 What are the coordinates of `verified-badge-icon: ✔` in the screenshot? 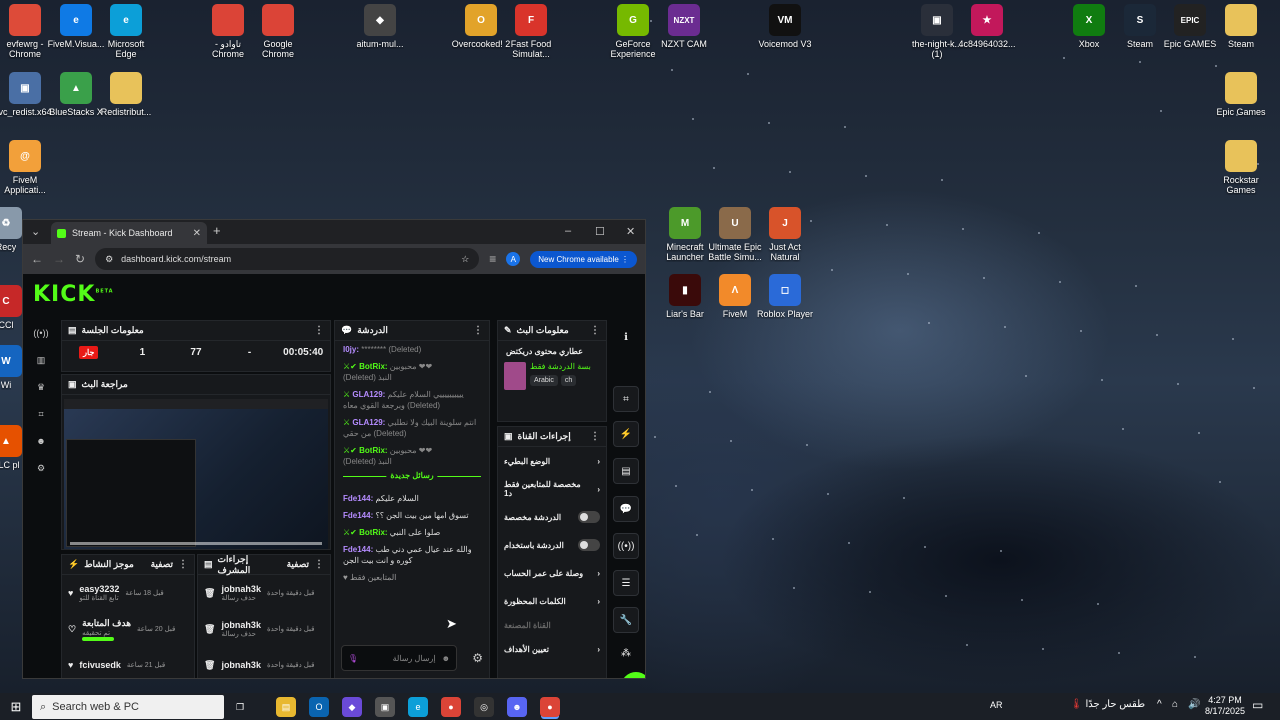 It's located at (353, 366).